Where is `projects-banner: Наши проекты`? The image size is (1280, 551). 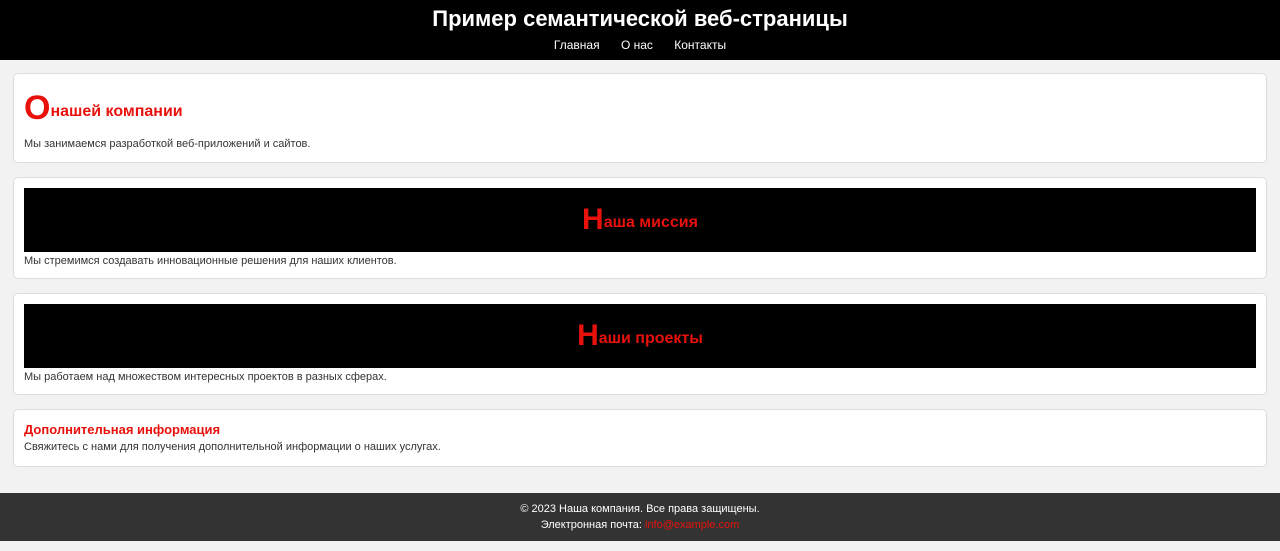
projects-banner: Наши проекты is located at coordinates (640, 336).